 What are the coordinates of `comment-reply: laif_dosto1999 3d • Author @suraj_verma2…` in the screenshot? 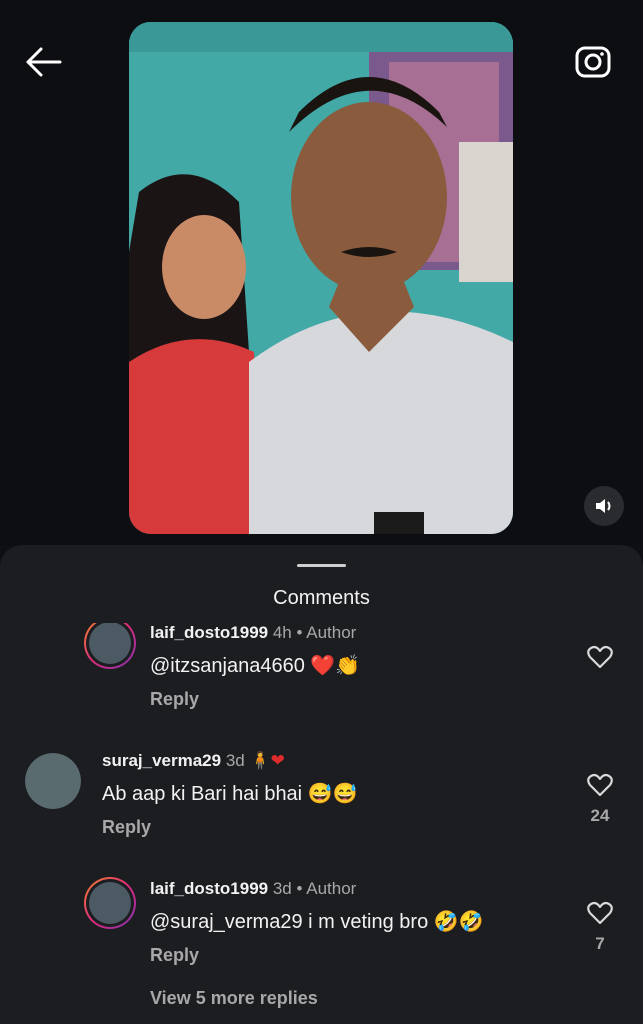 It's located at (321, 928).